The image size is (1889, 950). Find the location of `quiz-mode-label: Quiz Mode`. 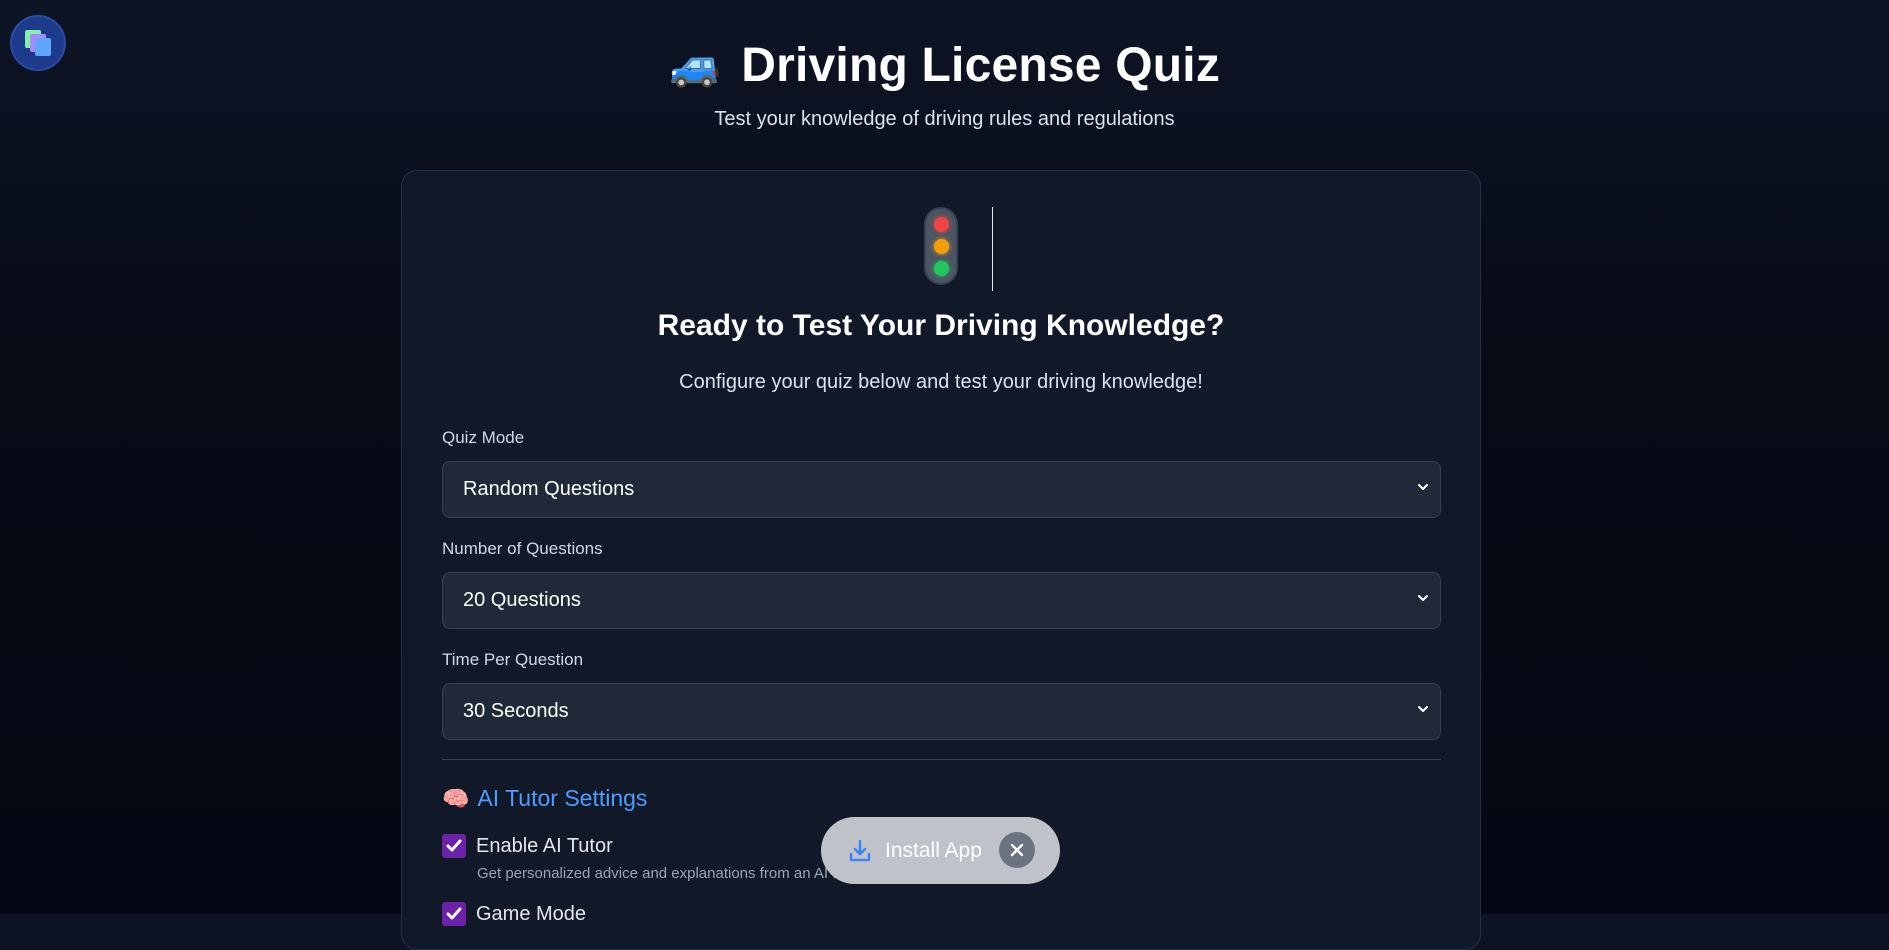

quiz-mode-label: Quiz Mode is located at coordinates (483, 437).